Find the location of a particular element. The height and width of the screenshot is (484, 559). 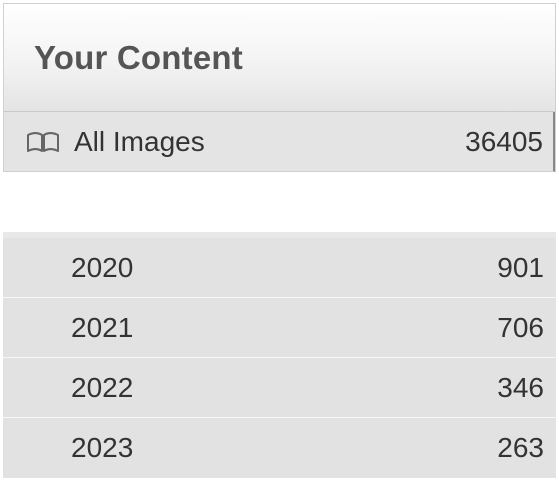

year-item-2020: 2020 901 is located at coordinates (279, 268).